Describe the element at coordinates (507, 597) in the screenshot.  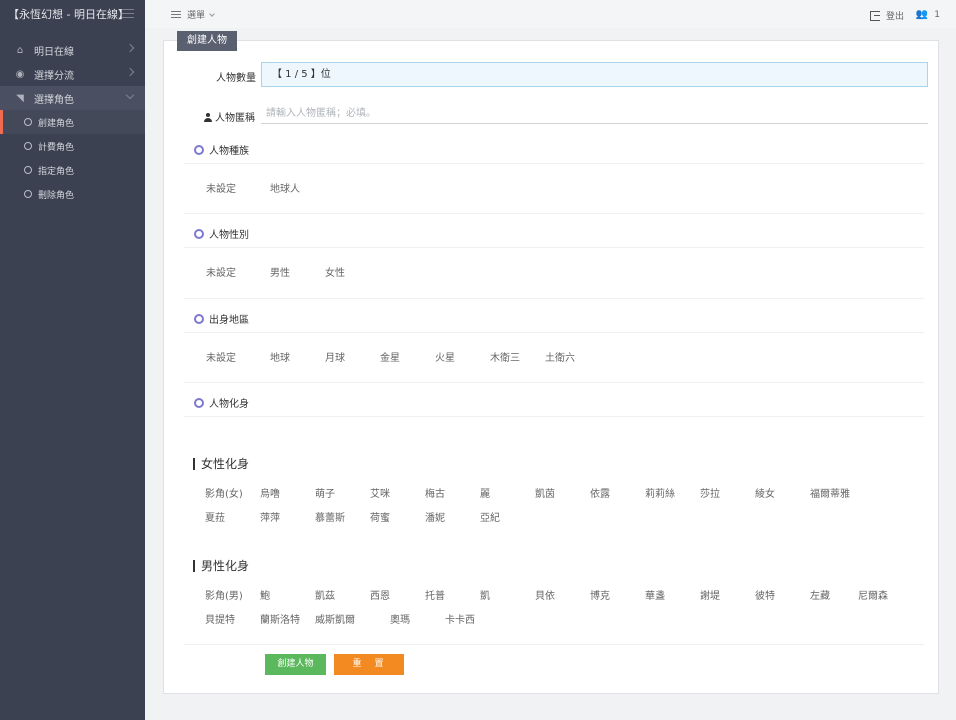
I see `avatar-option: 凱` at that location.